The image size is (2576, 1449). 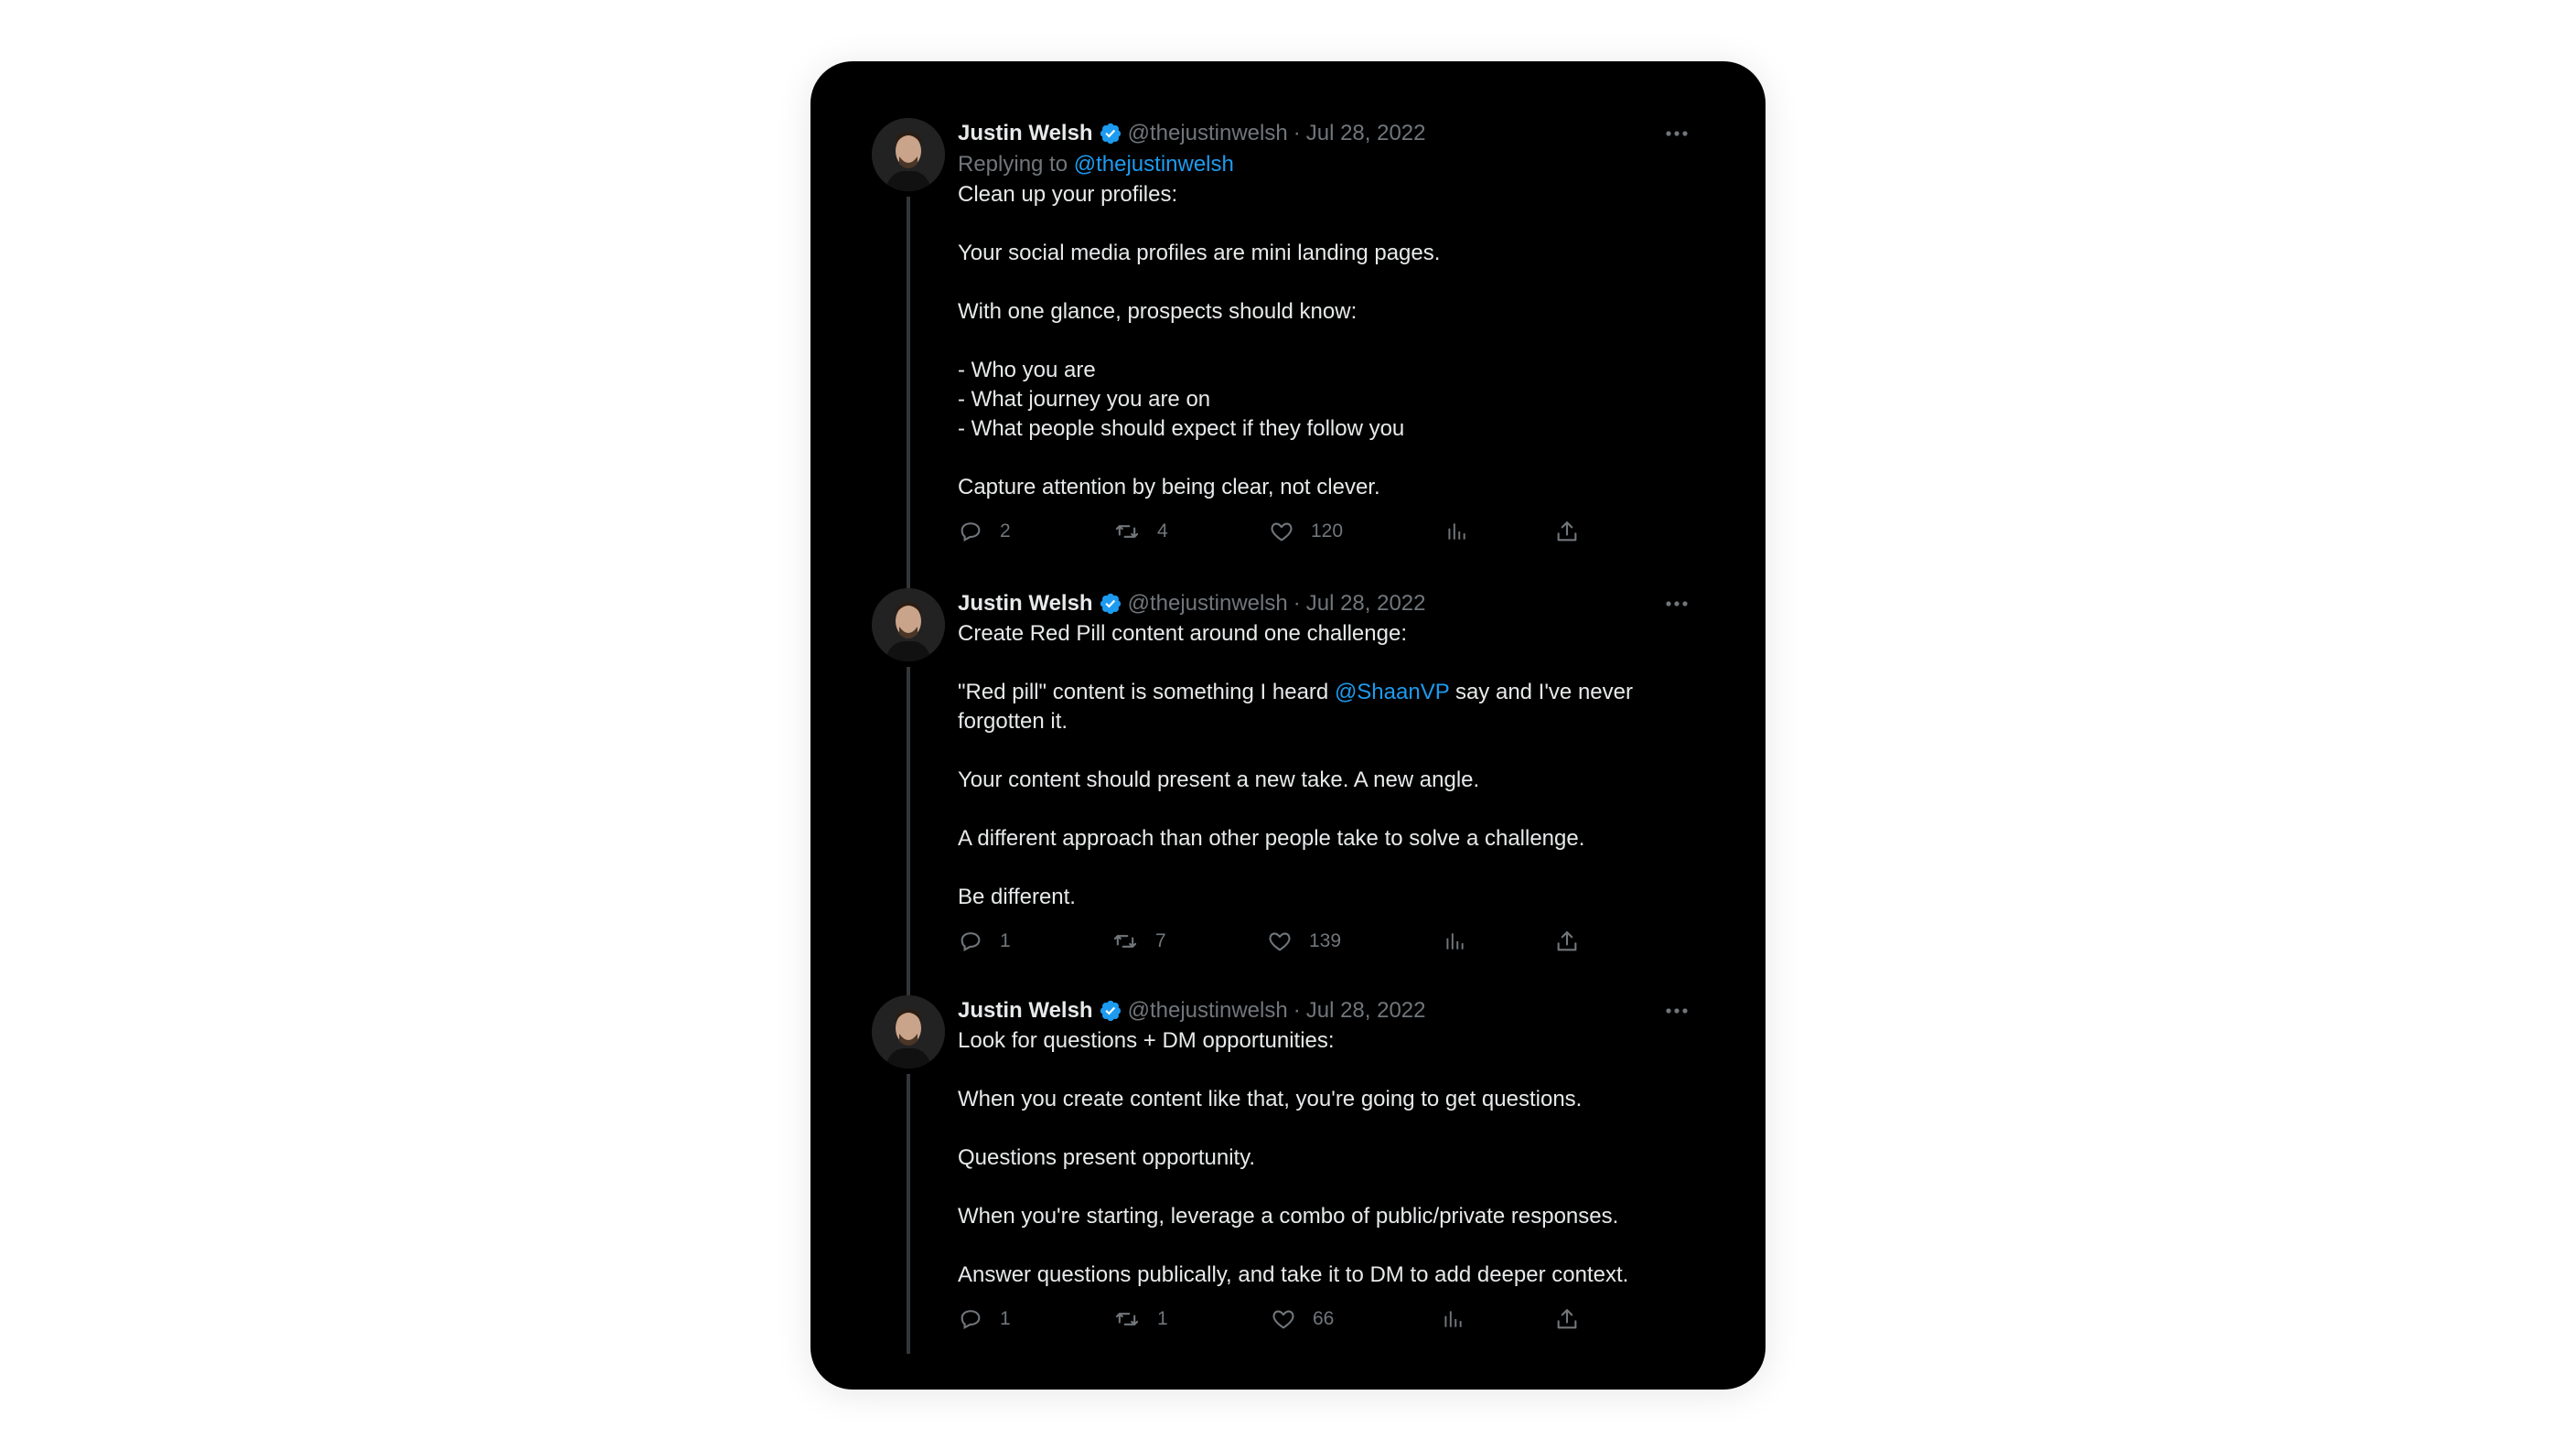 What do you see at coordinates (1017, 897) in the screenshot?
I see `tweet-line: Be different.` at bounding box center [1017, 897].